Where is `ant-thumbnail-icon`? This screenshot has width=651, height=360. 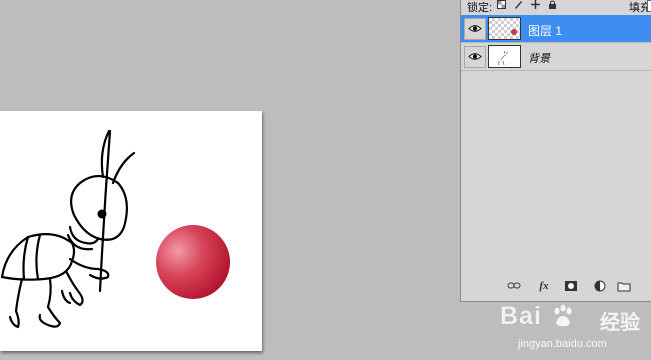 ant-thumbnail-icon is located at coordinates (503, 58).